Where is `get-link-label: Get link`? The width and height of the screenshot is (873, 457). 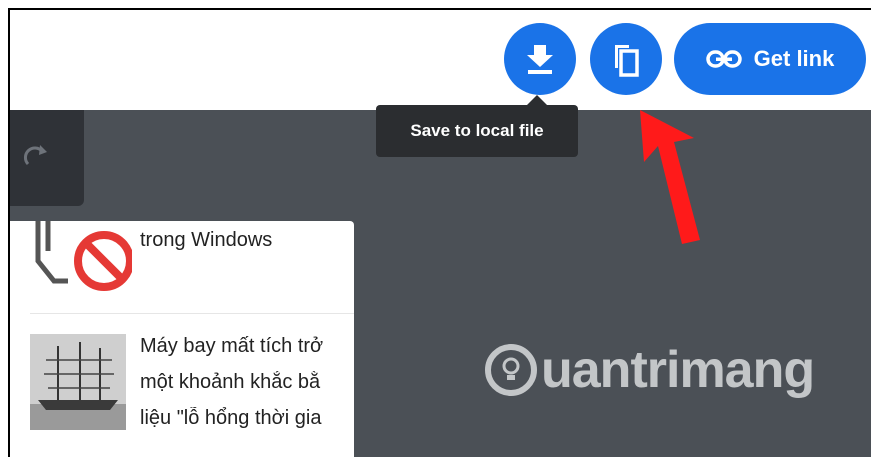 get-link-label: Get link is located at coordinates (794, 58).